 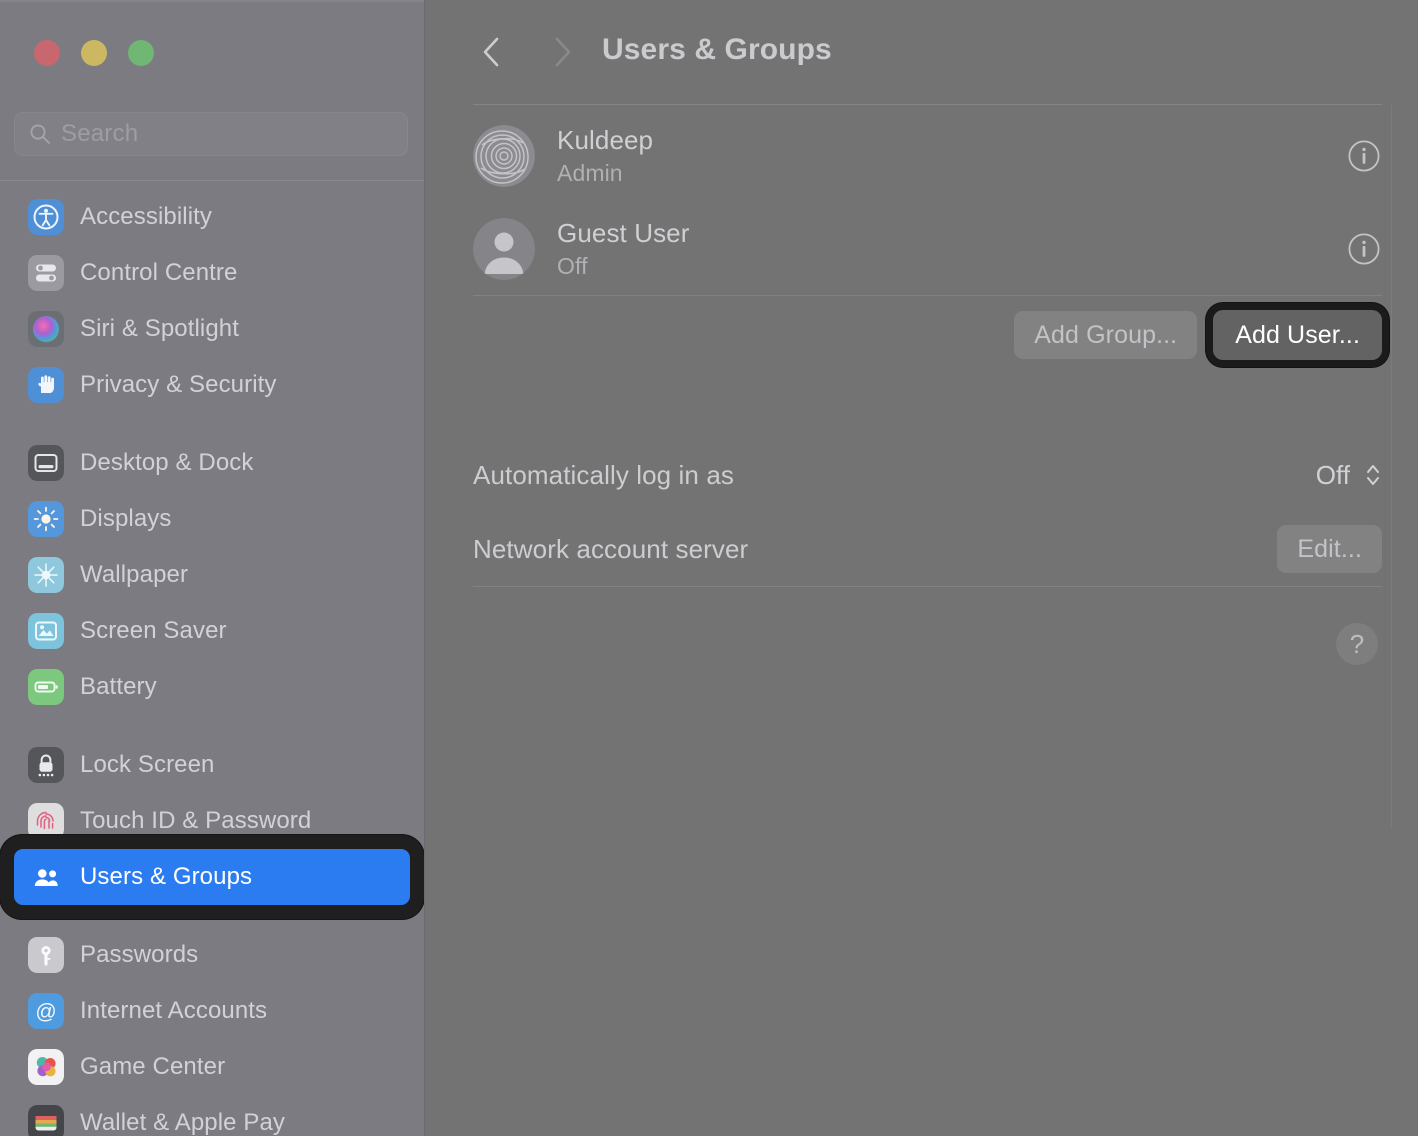 I want to click on sidebar-item-lock-screen: Lock Screen, so click(x=212, y=765).